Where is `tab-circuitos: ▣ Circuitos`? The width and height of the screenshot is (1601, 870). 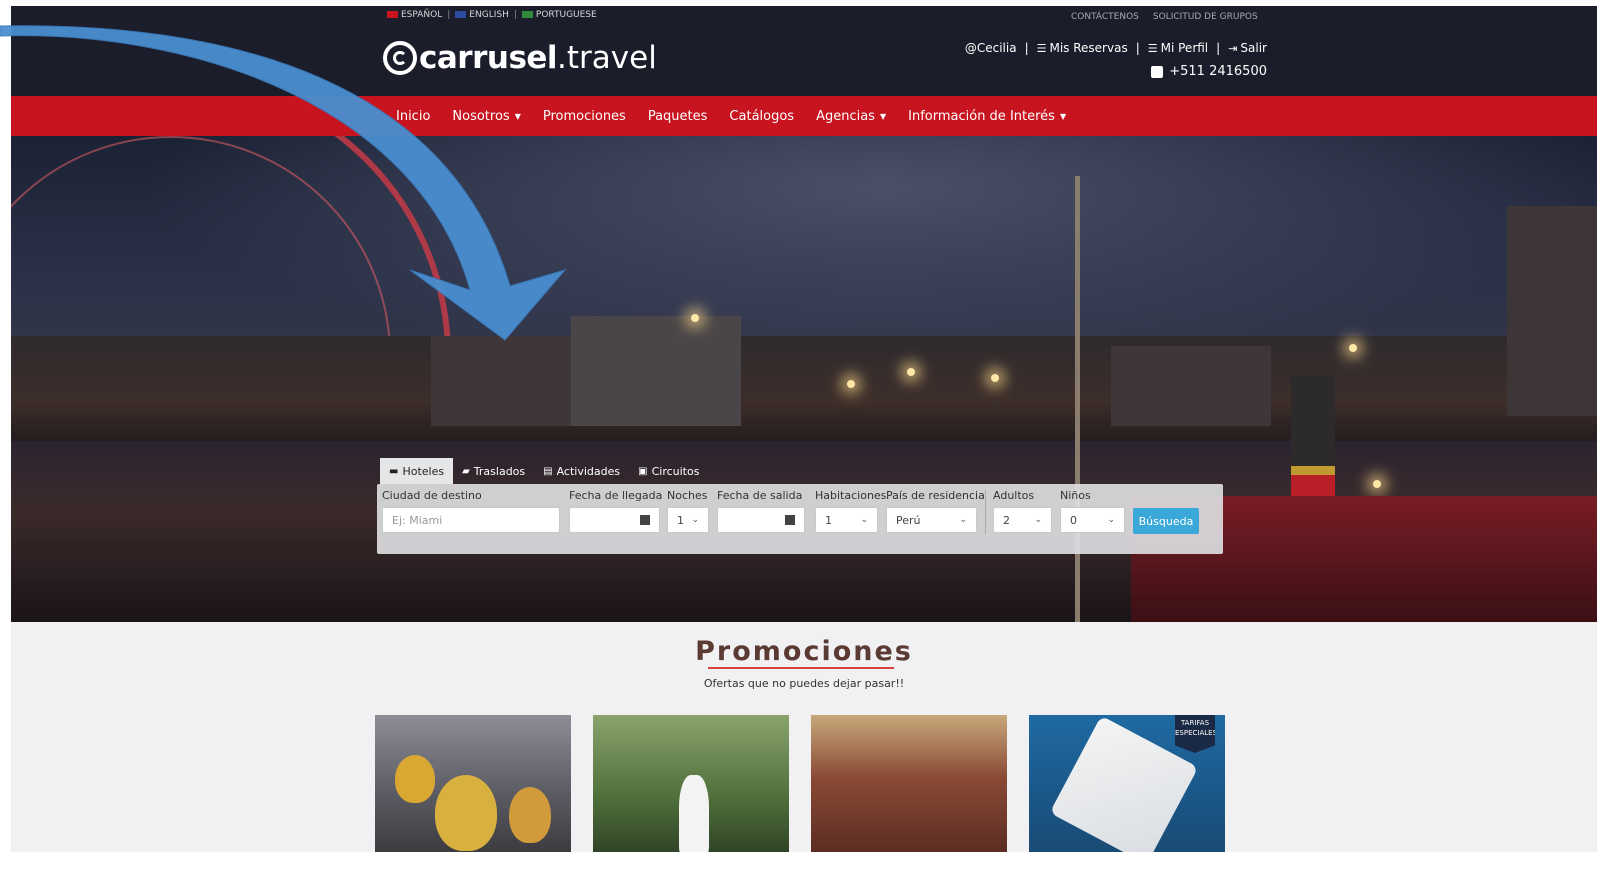 tab-circuitos: ▣ Circuitos is located at coordinates (668, 471).